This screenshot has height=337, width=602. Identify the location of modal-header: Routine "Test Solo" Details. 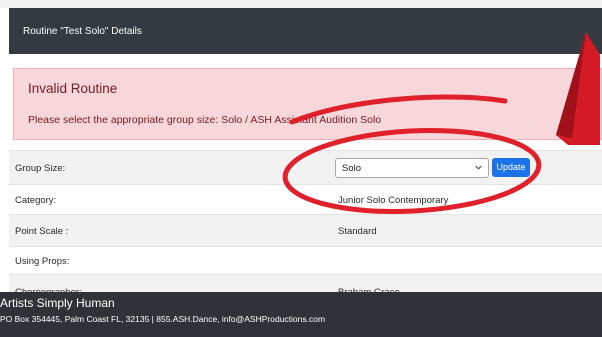
(305, 31).